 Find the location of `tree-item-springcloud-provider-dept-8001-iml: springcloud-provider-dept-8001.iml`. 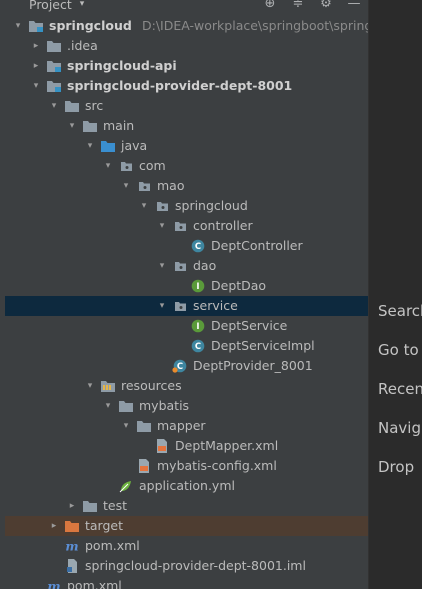

tree-item-springcloud-provider-dept-8001-iml: springcloud-provider-dept-8001.iml is located at coordinates (186, 566).